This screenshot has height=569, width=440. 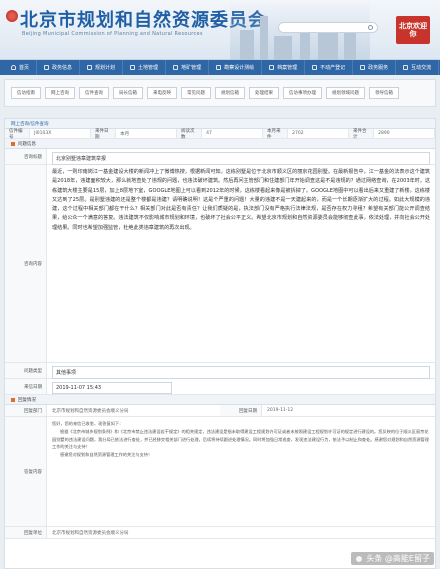 I want to click on nav-item-0: 首页, so click(x=21, y=67).